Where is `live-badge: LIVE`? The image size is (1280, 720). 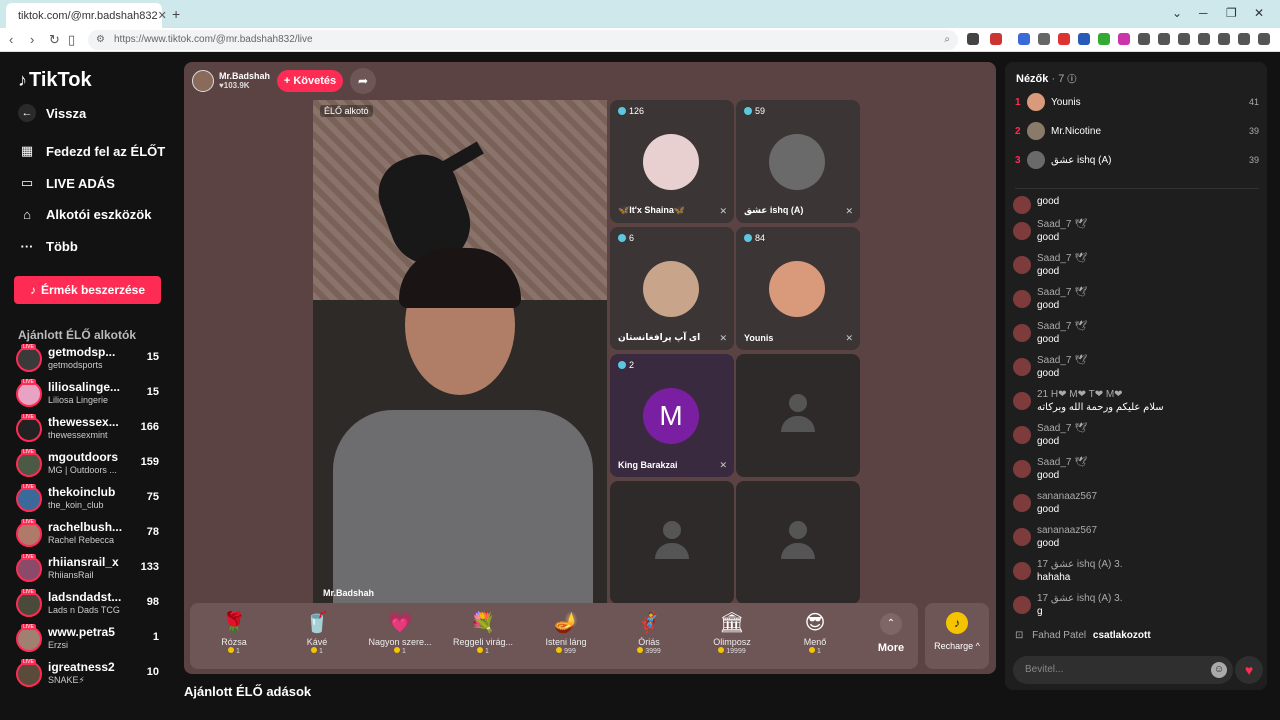 live-badge: LIVE is located at coordinates (28, 557).